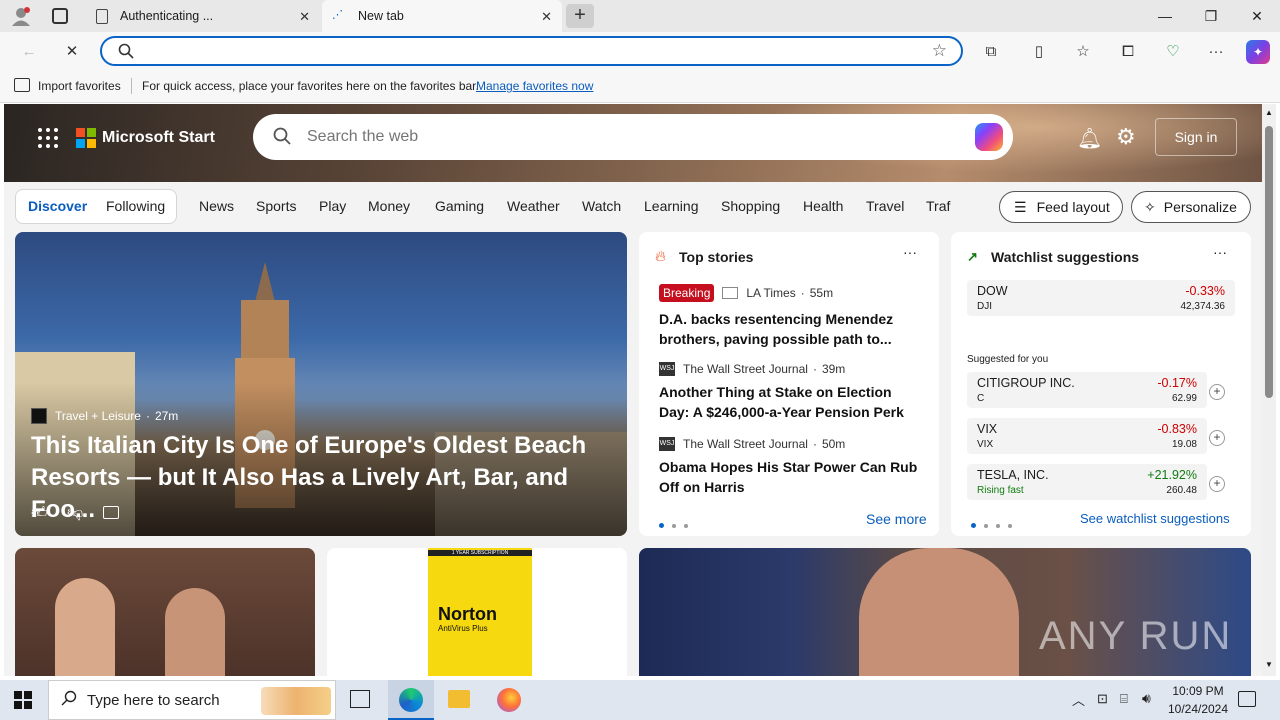 This screenshot has height=720, width=1280. I want to click on settings-gear-icon: ⚙, so click(1126, 137).